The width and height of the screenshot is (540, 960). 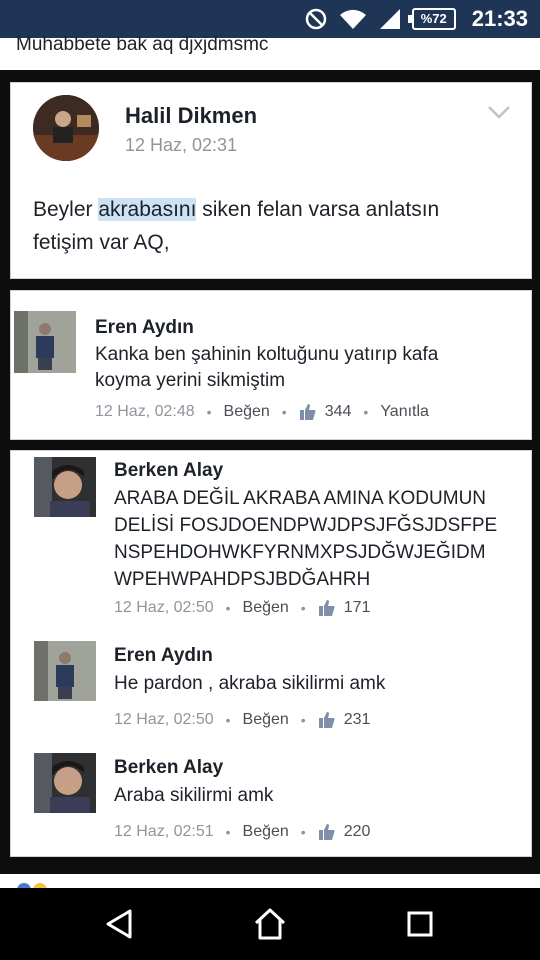 I want to click on post-text-part: Beyler, so click(x=66, y=209).